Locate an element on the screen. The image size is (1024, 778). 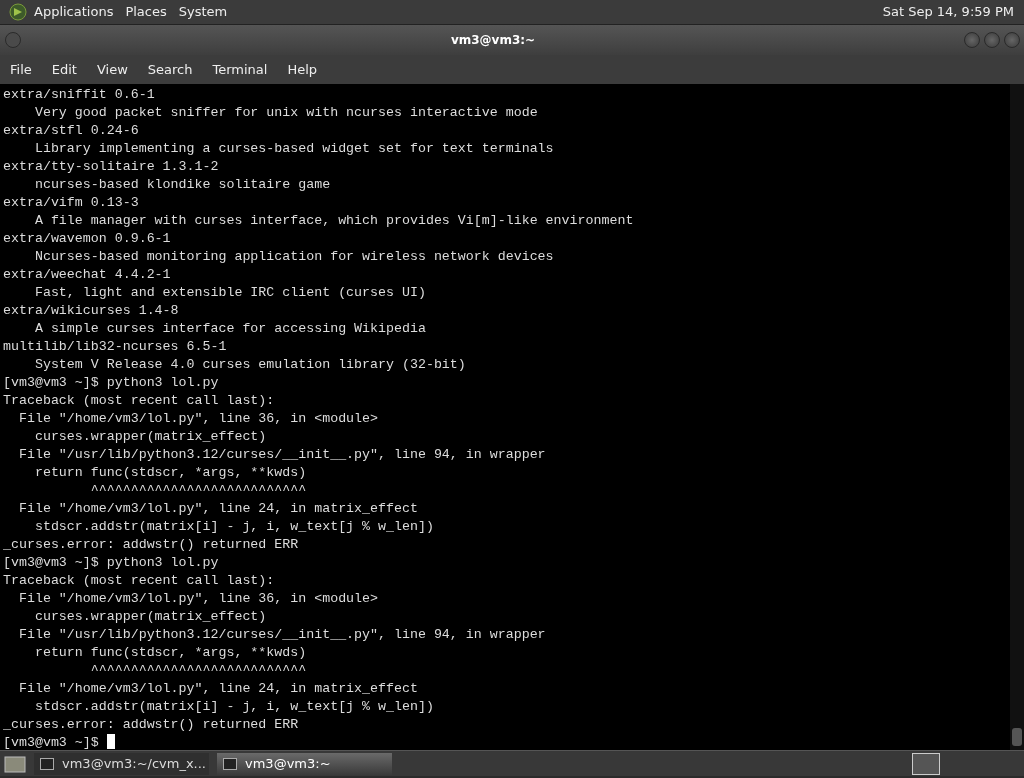
terminal-line: System V Release 4.0 curses emulation library (32-bit) is located at coordinates (250, 365).